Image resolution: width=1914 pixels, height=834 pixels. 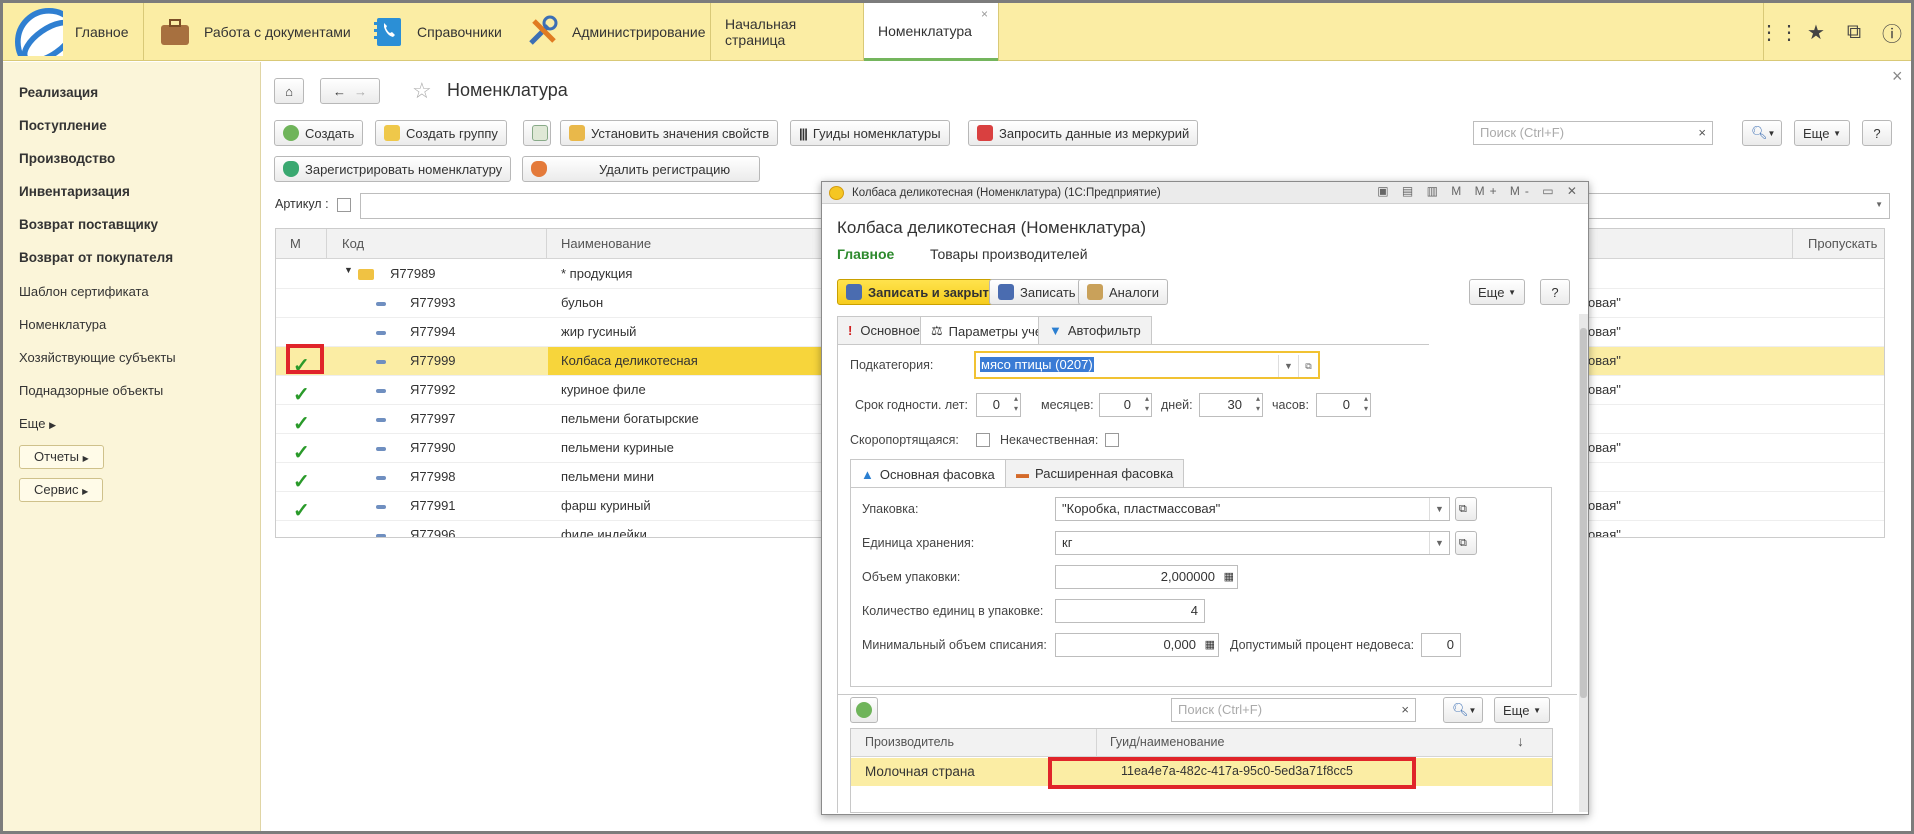 I want to click on favorites-star-icon: ★, so click(x=1816, y=32).